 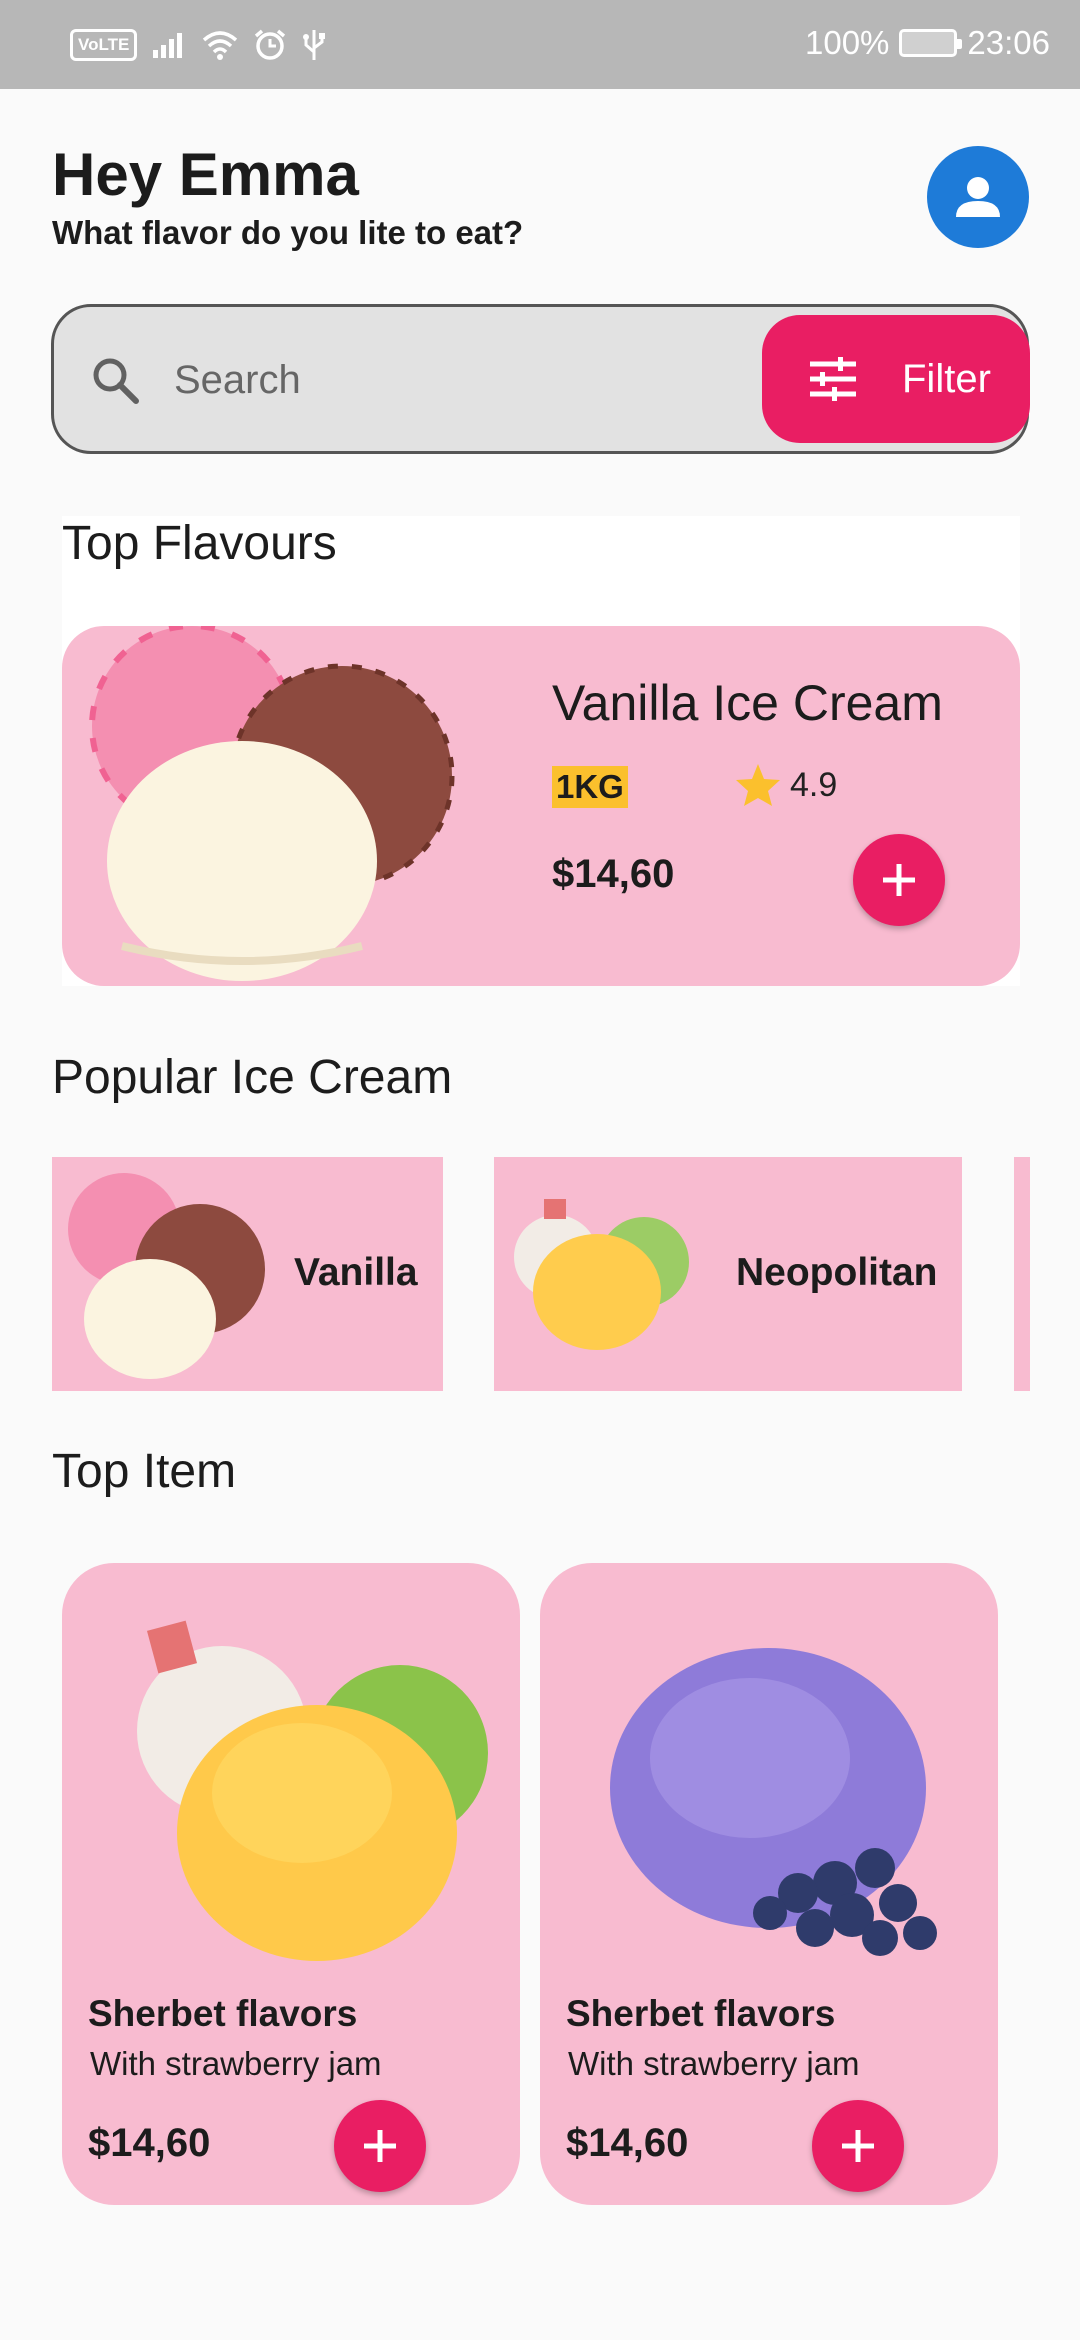 What do you see at coordinates (168, 45) in the screenshot?
I see `signal-icon` at bounding box center [168, 45].